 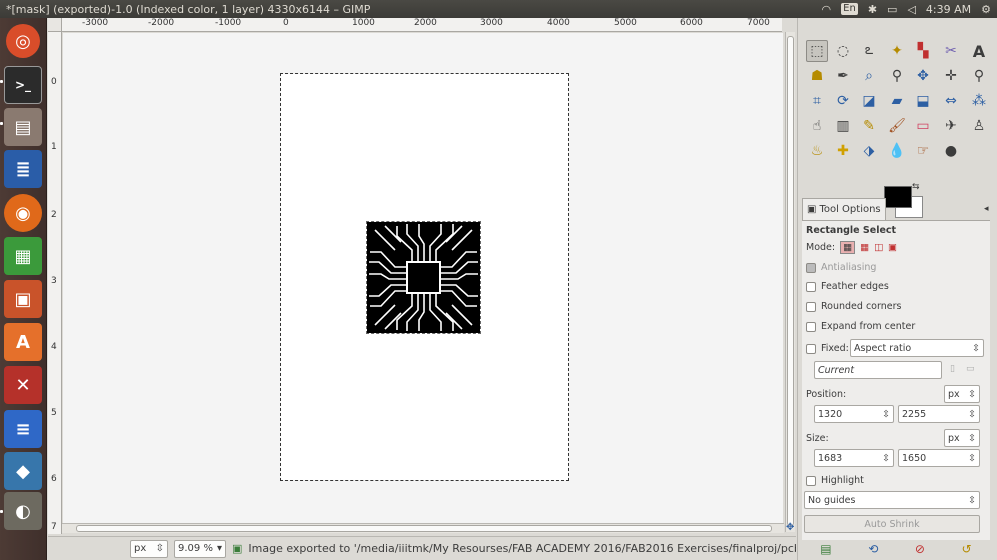 What do you see at coordinates (843, 51) in the screenshot?
I see `ellipse-select-tool-icon: ◌` at bounding box center [843, 51].